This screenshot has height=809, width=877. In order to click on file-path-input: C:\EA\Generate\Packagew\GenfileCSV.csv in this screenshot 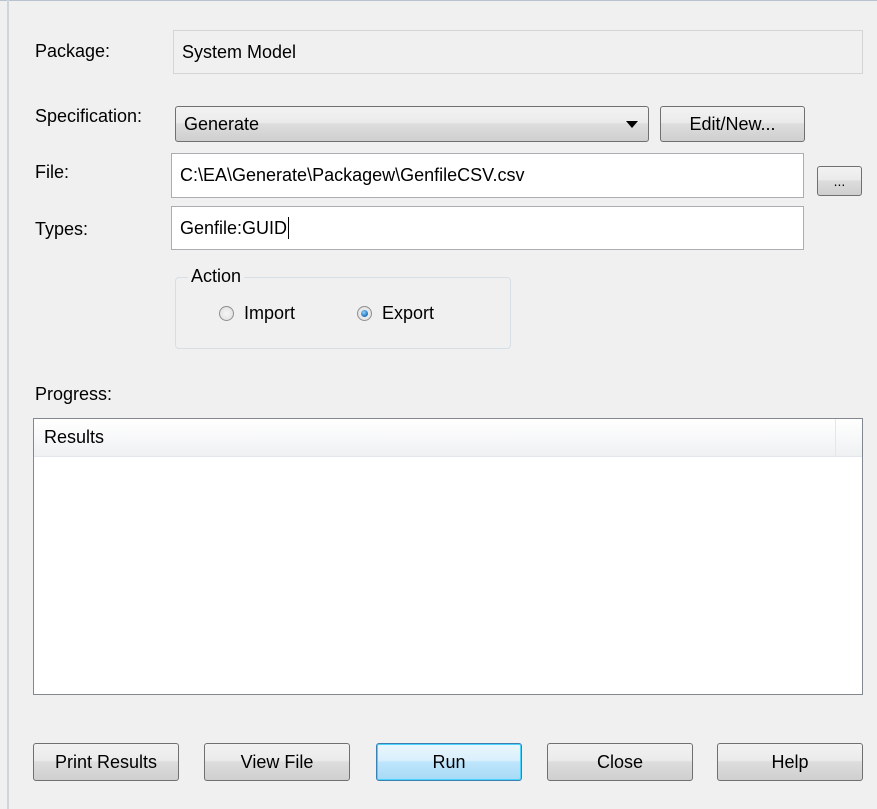, I will do `click(487, 175)`.